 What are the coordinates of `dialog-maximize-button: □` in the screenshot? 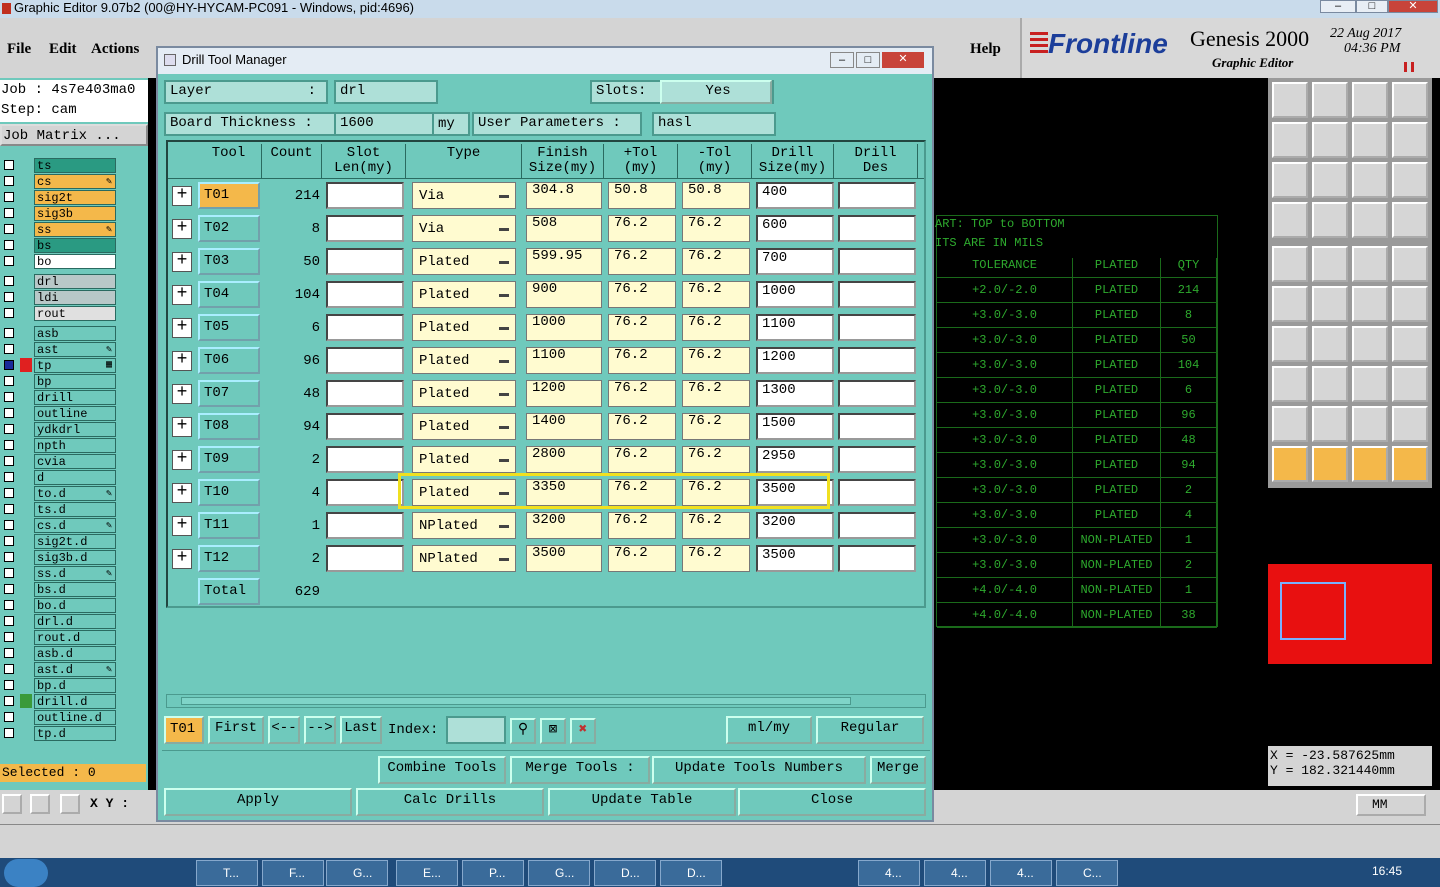 It's located at (868, 60).